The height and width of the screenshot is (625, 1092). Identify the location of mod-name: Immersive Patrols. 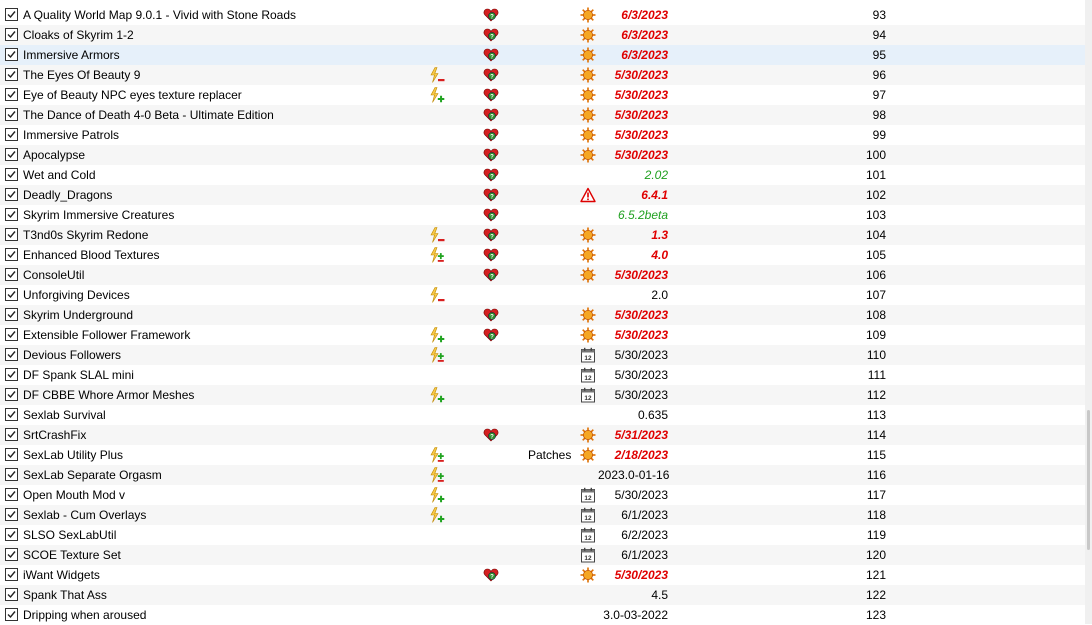
(71, 135).